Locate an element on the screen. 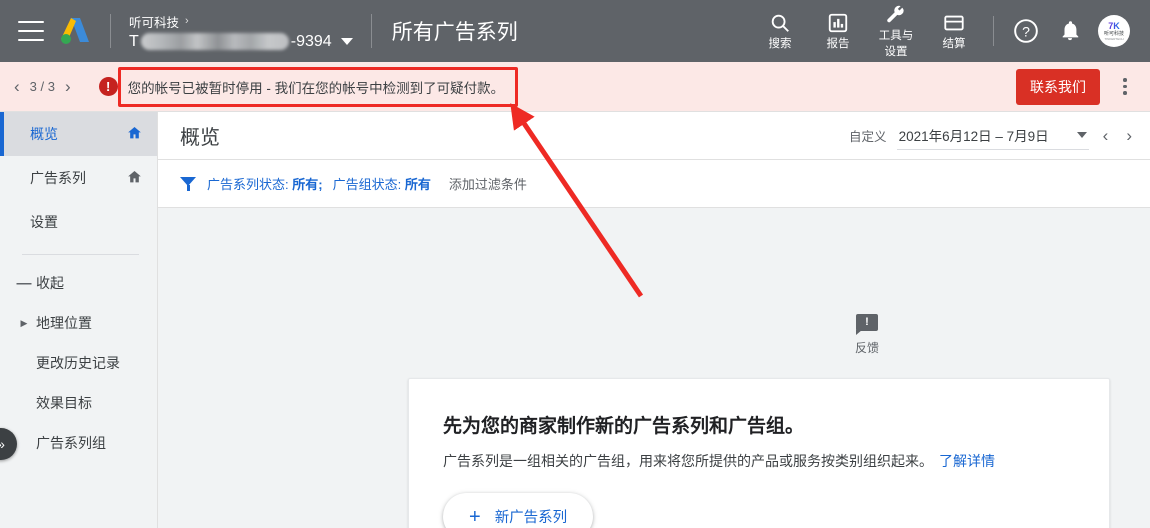 This screenshot has width=1150, height=528. filter-campaign-status: 广告系列状态: 所有; is located at coordinates (265, 183).